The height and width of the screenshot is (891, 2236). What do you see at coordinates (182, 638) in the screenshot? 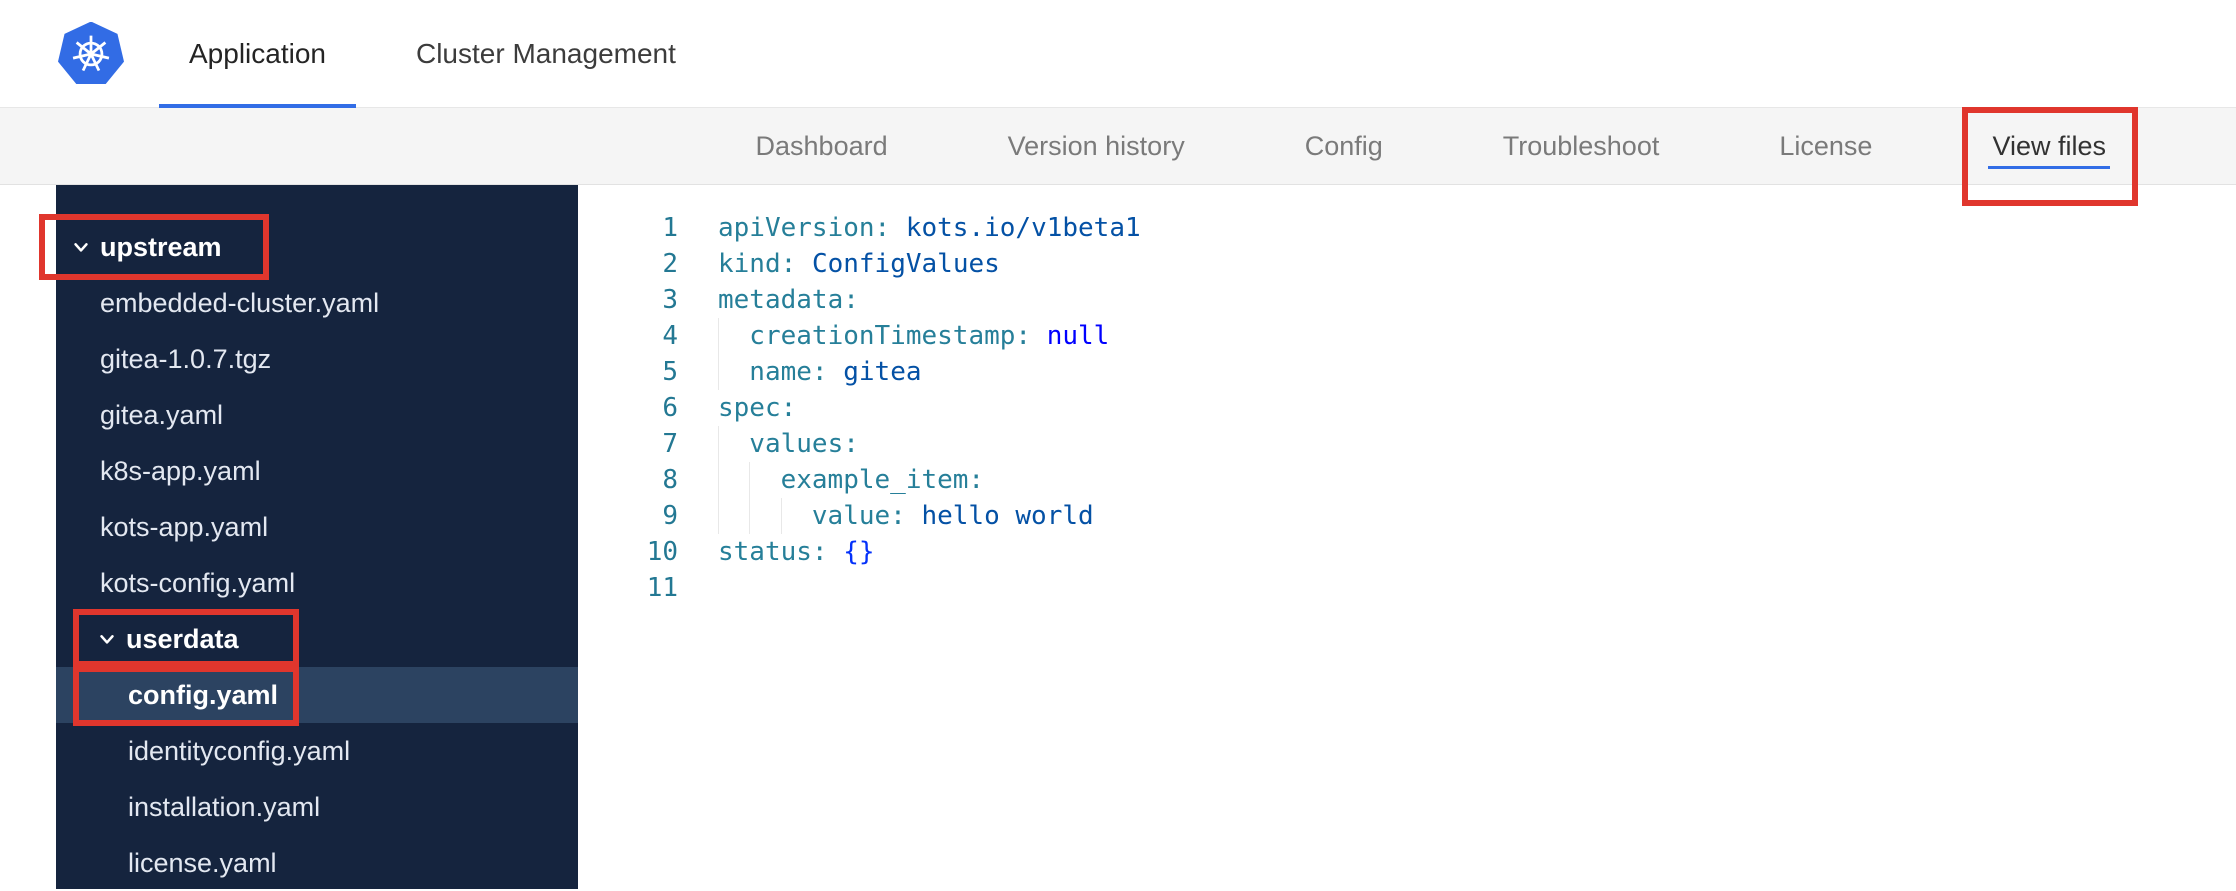
I see `tree-item-label: userdata` at bounding box center [182, 638].